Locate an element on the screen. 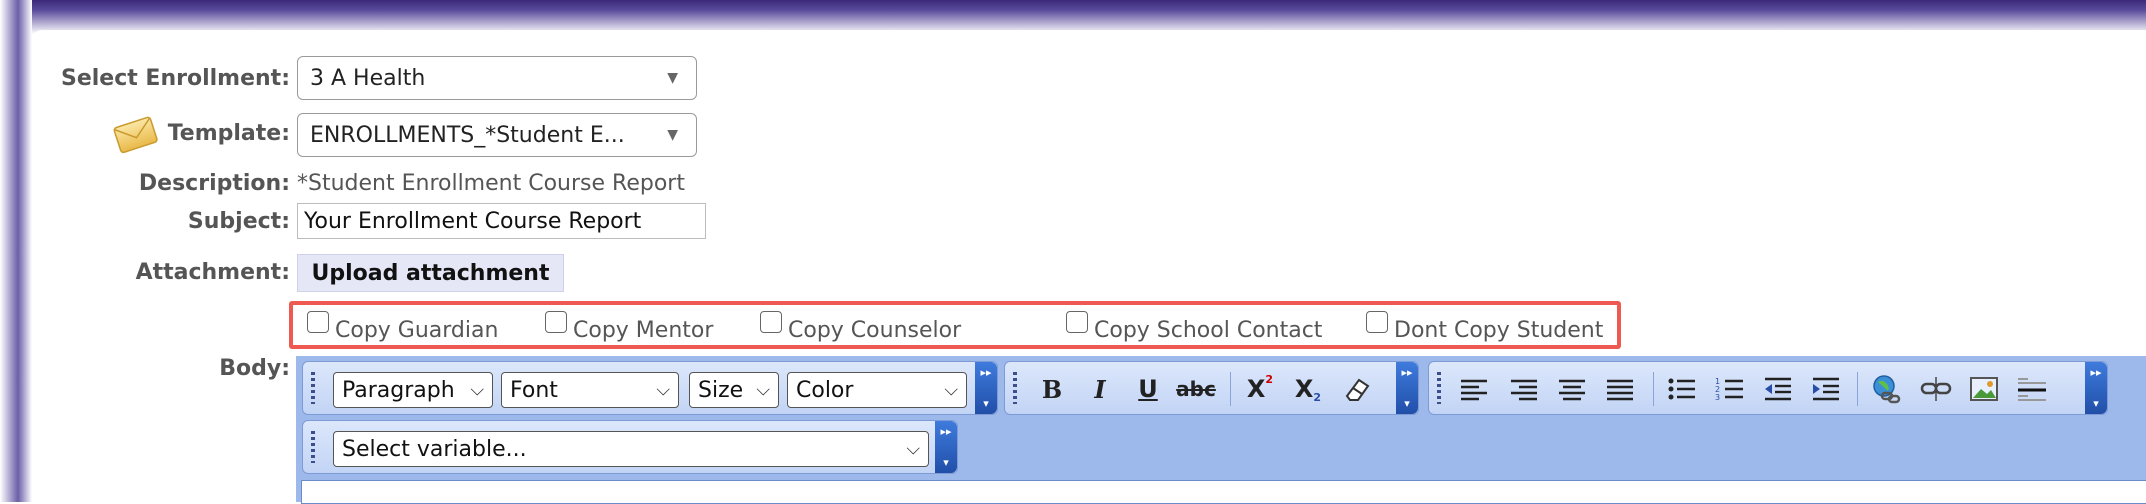 The height and width of the screenshot is (504, 2146). toolbar-group-variables: Select variable... ⌵ ▸▸ ▾ is located at coordinates (630, 447).